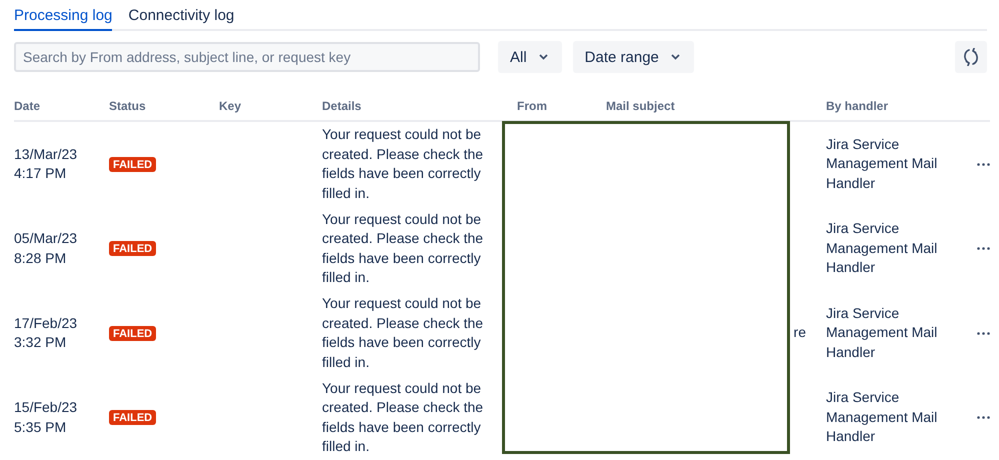 Image resolution: width=999 pixels, height=460 pixels. What do you see at coordinates (164, 110) in the screenshot?
I see `column-header: Status` at bounding box center [164, 110].